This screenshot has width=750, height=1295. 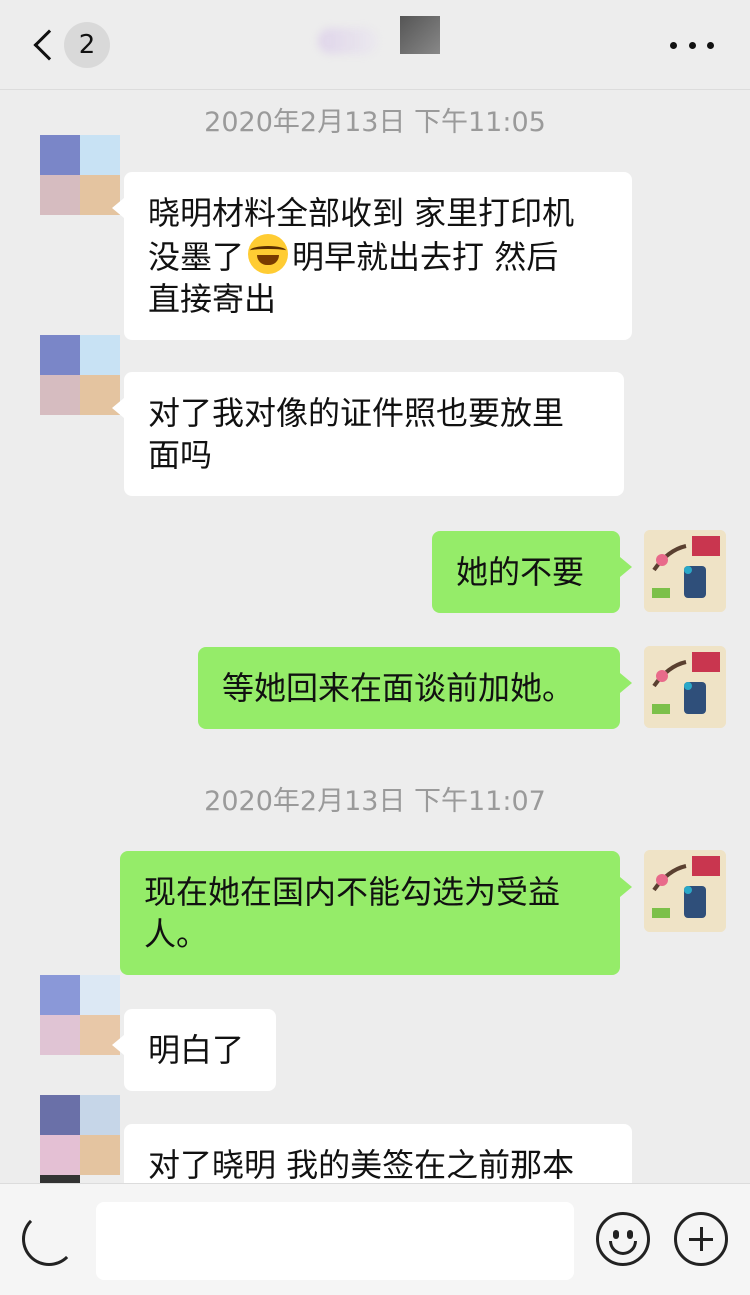 What do you see at coordinates (49, 1239) in the screenshot?
I see `voice-icon` at bounding box center [49, 1239].